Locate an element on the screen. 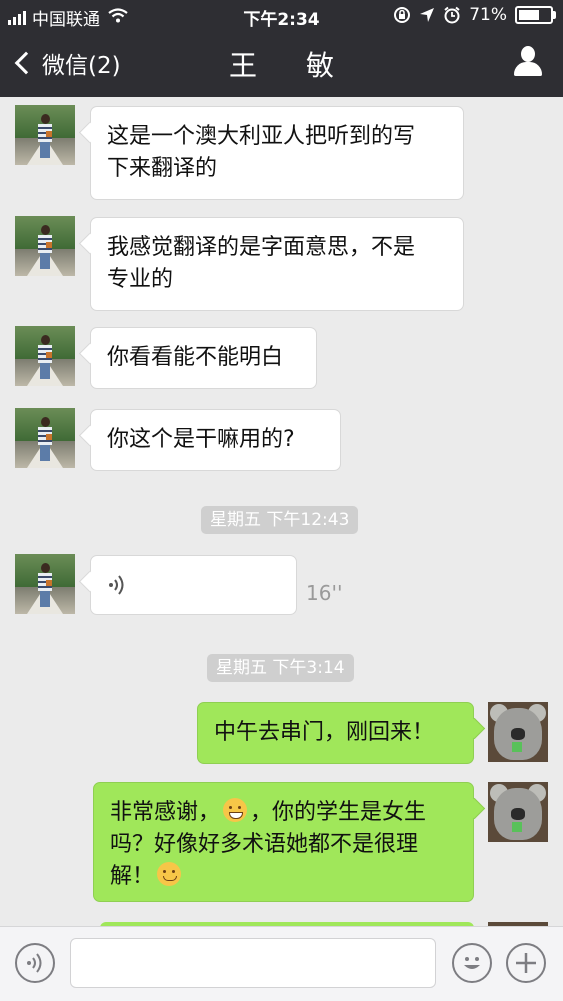  outgoing-message: 中午去串门，刚回来！ is located at coordinates (335, 733).